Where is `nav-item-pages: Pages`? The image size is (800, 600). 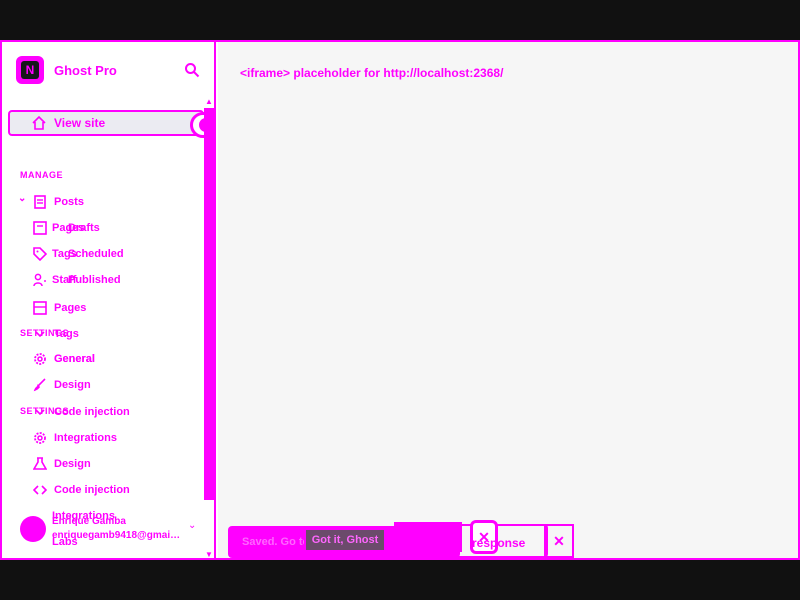 nav-item-pages: Pages is located at coordinates (59, 308).